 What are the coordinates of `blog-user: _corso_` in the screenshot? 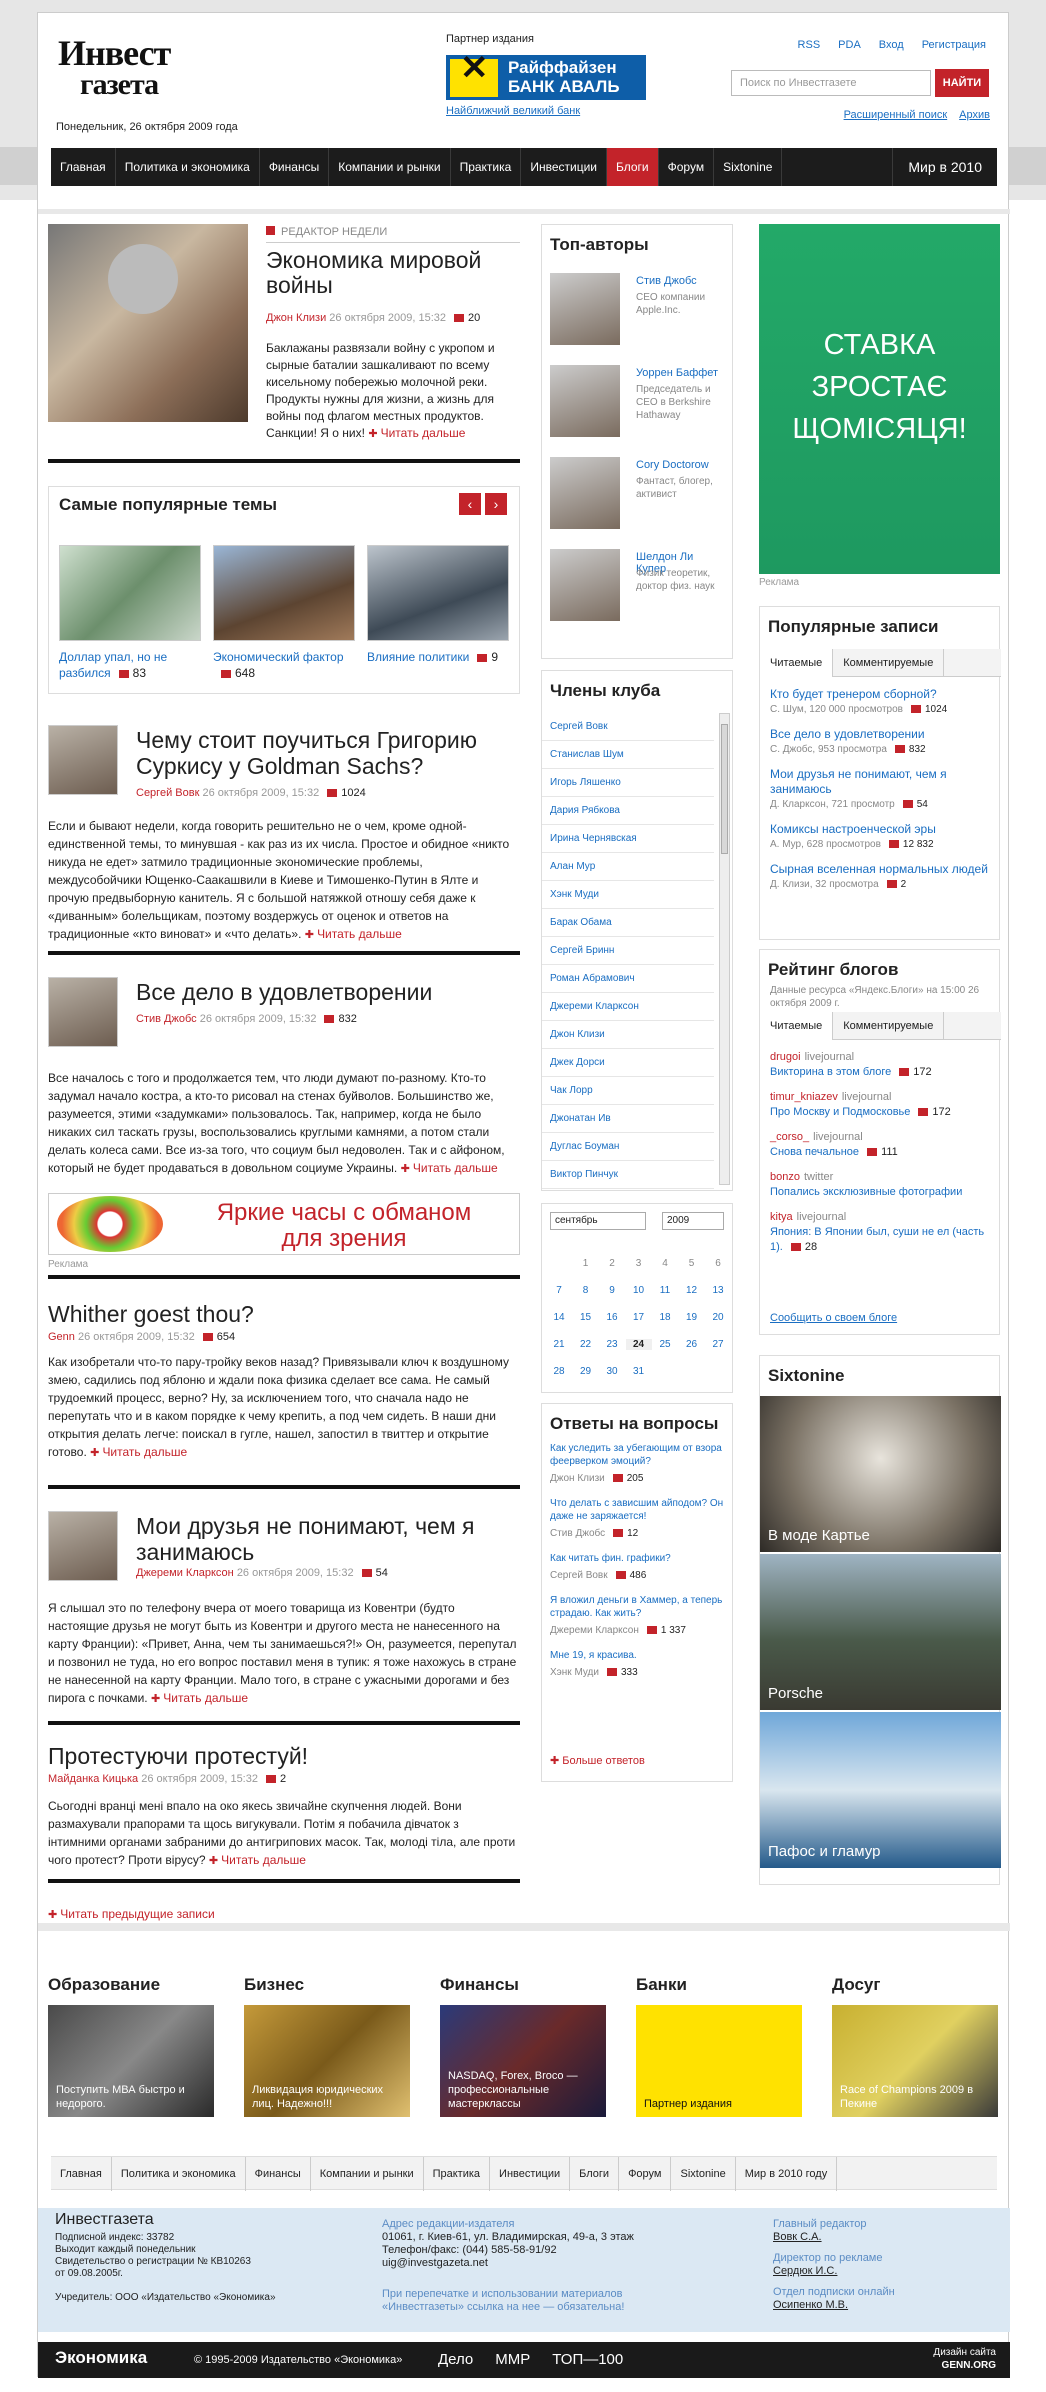 It's located at (789, 1137).